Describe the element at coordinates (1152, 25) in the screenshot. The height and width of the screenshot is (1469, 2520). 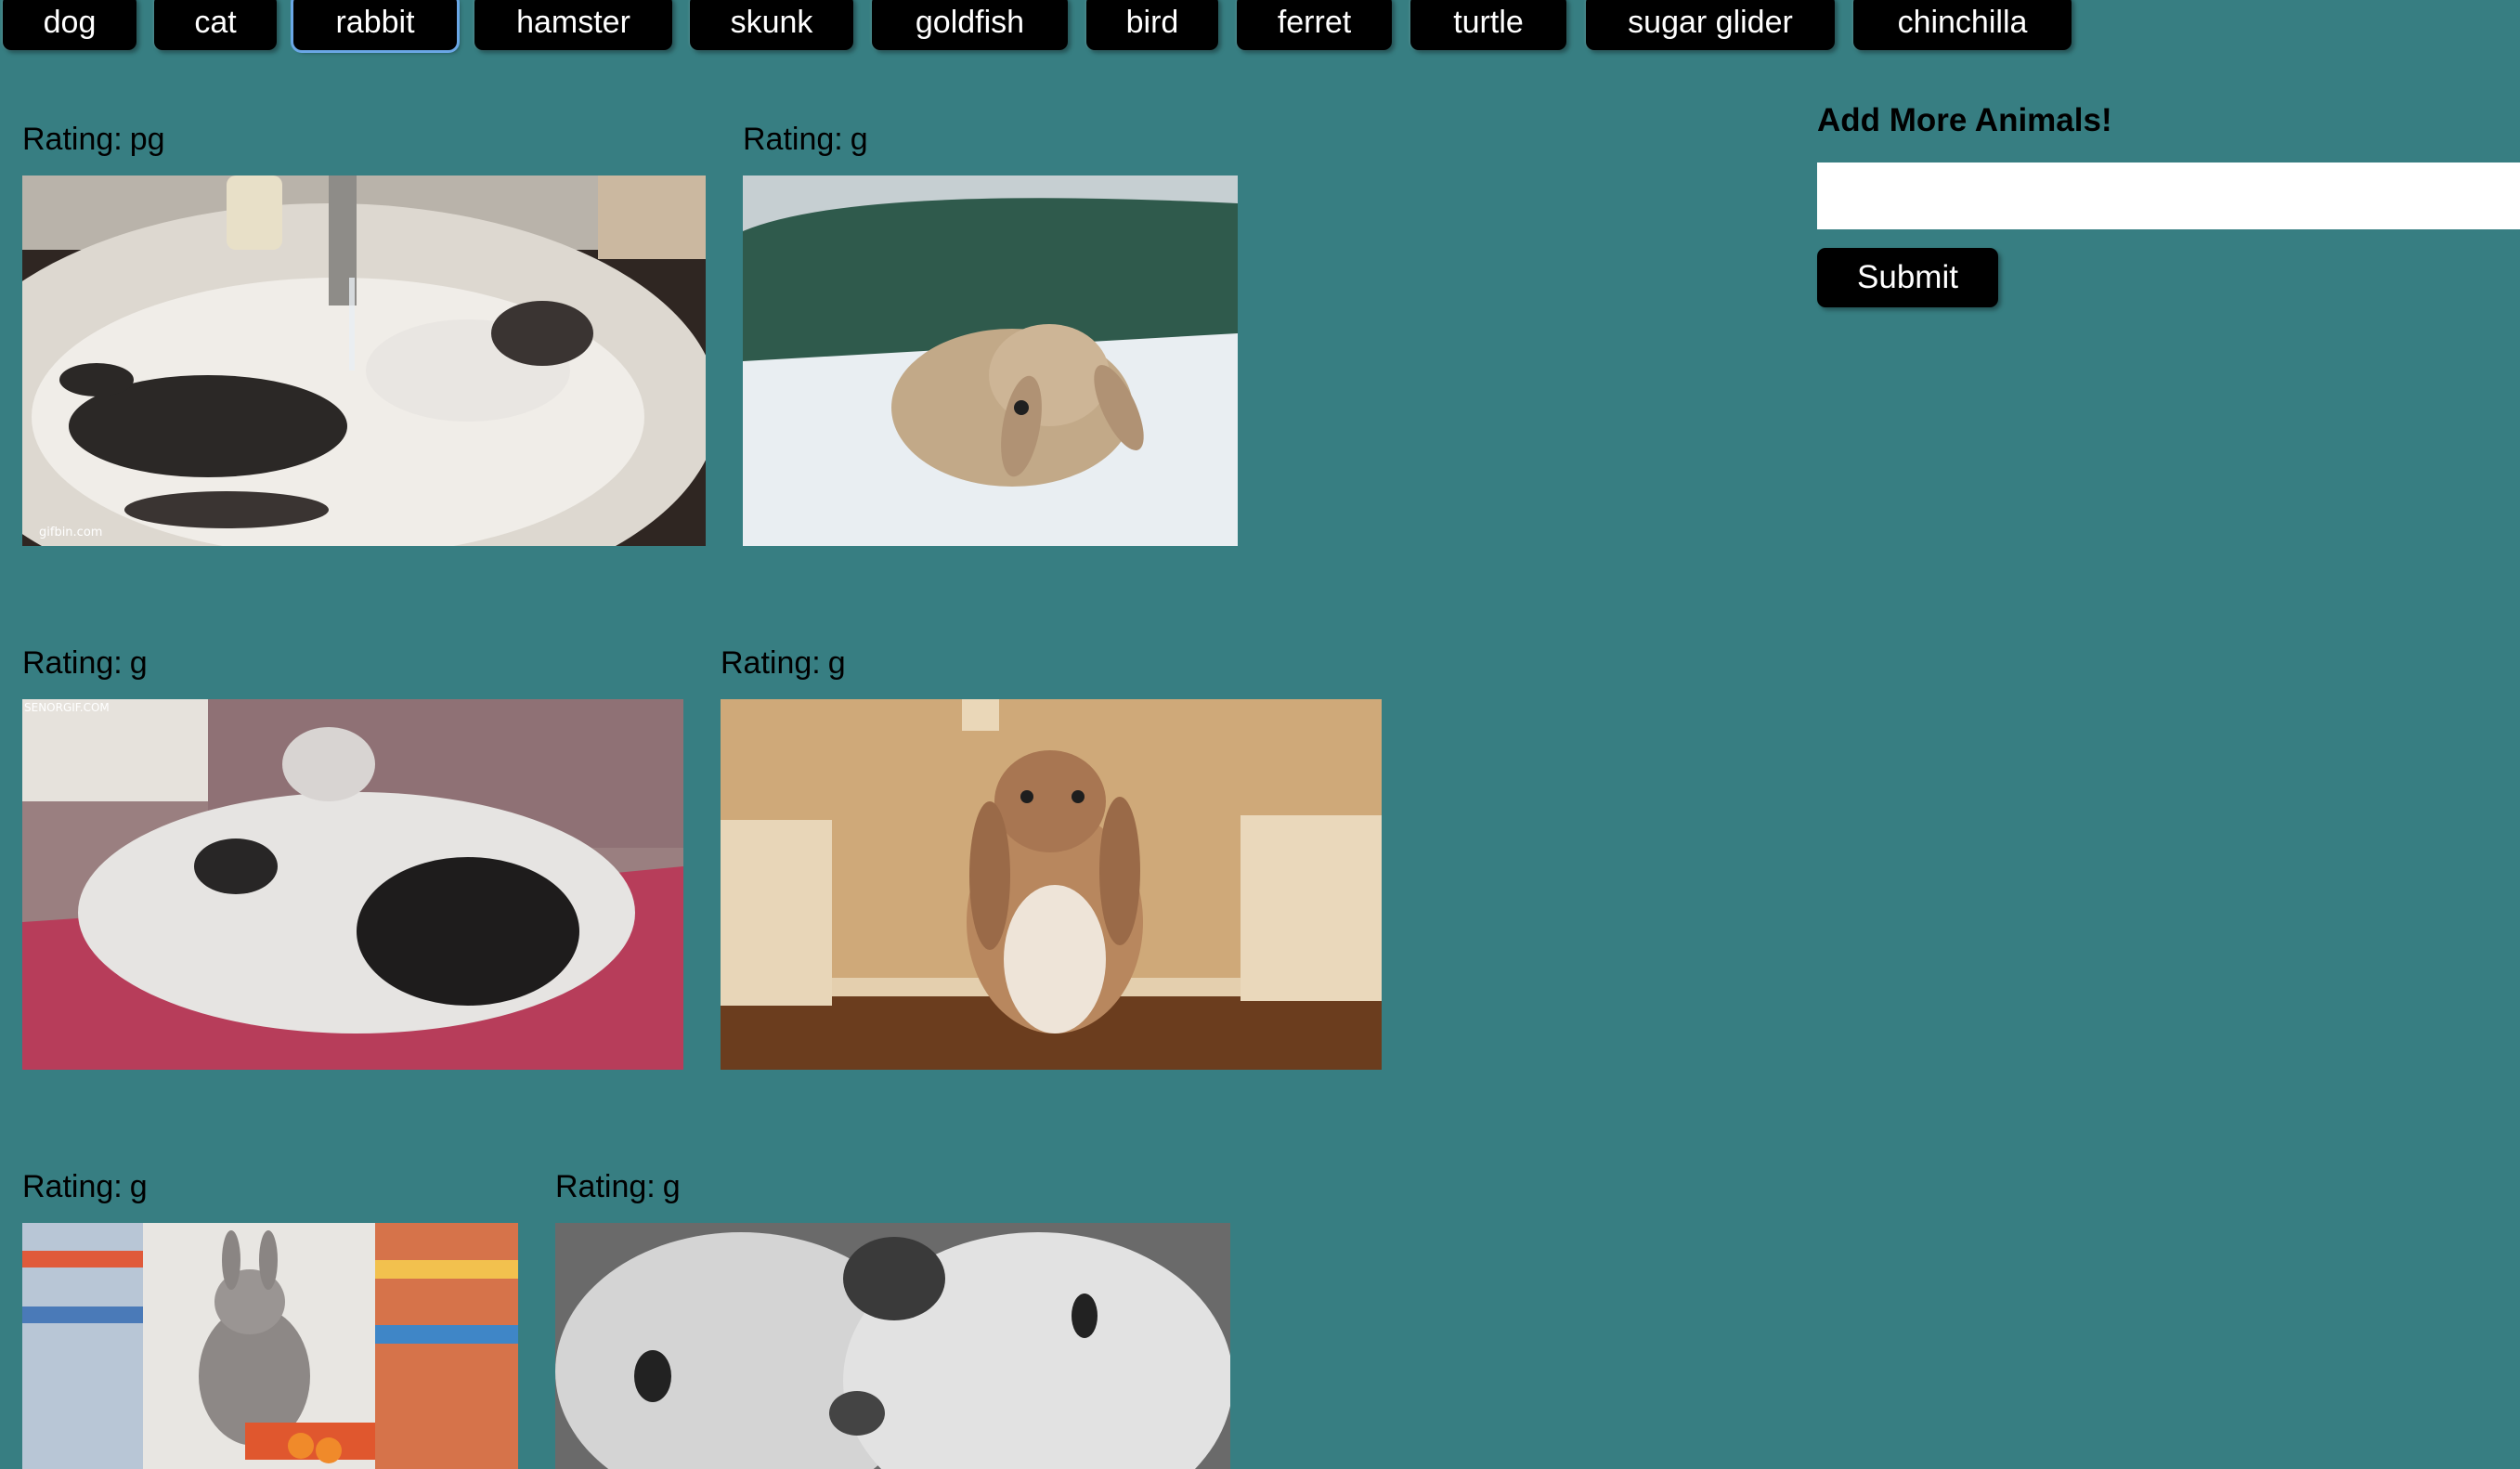
I see `animal-button-bird: bird` at that location.